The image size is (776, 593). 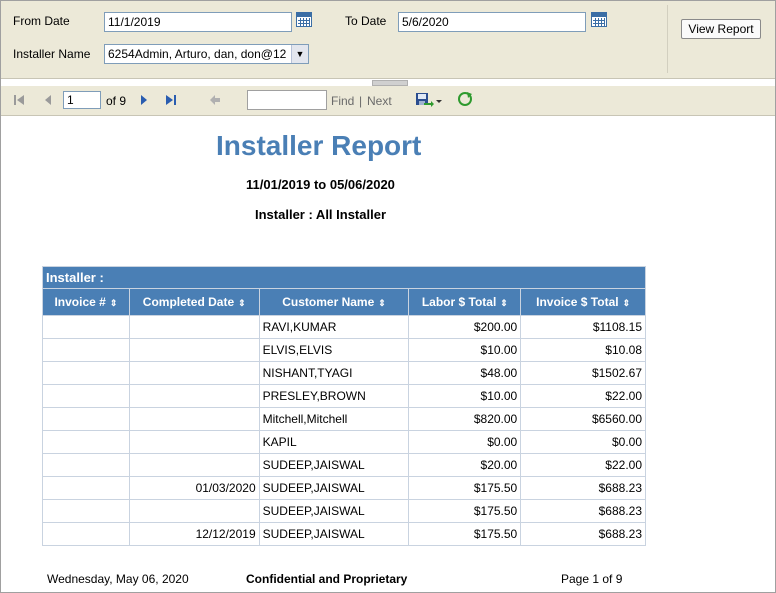 I want to click on completed-date-cell: 12/12/2019, so click(x=194, y=534).